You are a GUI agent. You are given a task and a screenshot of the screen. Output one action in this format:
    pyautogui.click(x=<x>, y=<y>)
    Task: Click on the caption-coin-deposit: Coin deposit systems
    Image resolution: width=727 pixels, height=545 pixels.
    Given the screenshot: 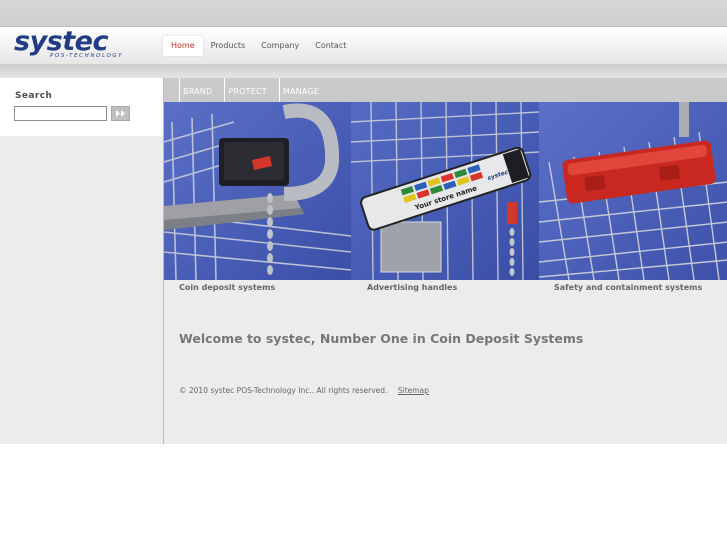 What is the action you would take?
    pyautogui.click(x=227, y=287)
    